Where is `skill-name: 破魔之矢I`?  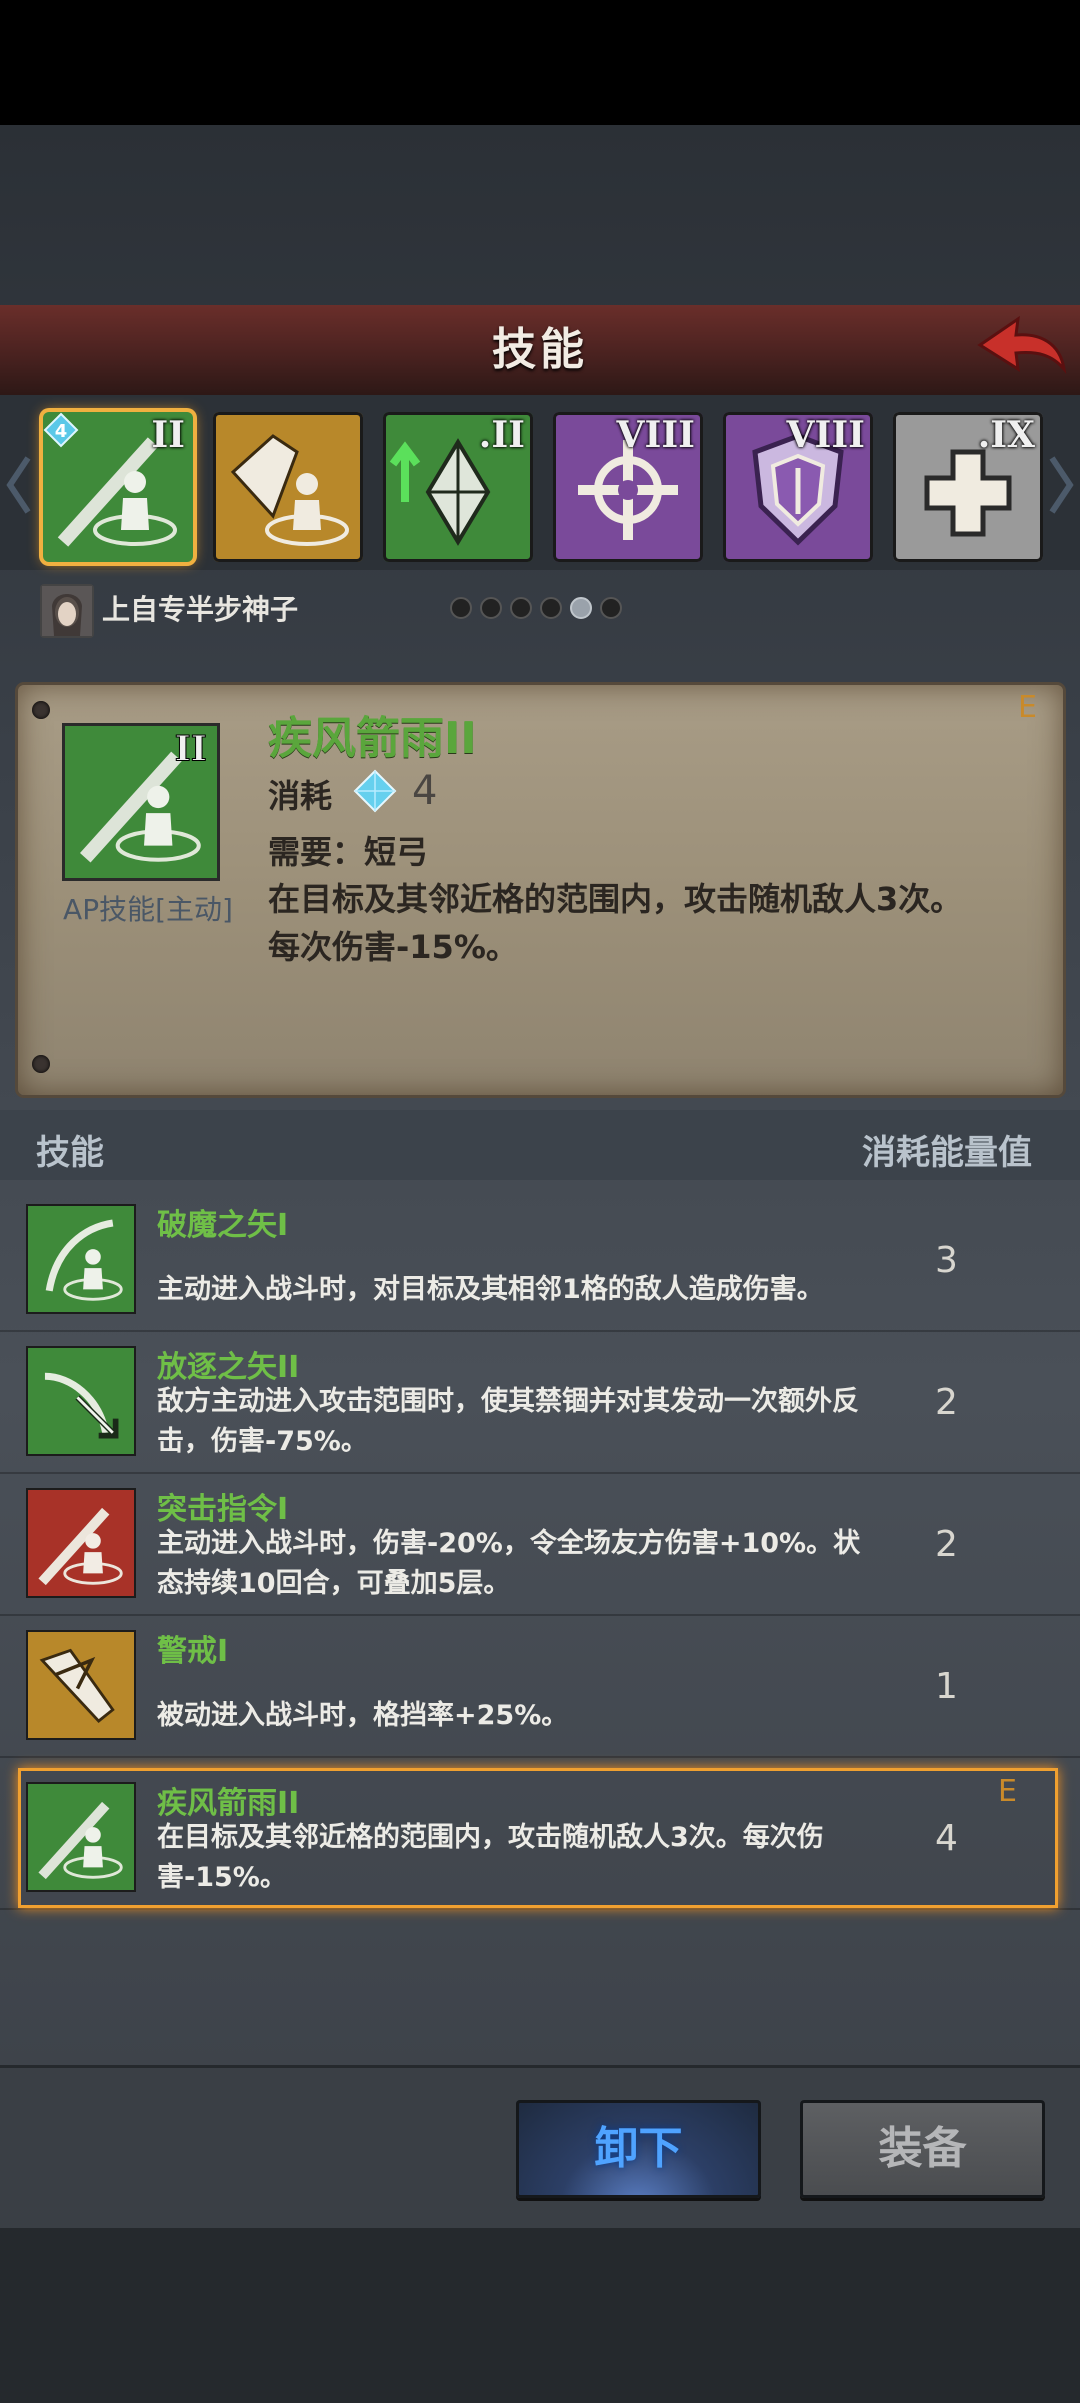
skill-name: 破魔之矢I is located at coordinates (223, 1225).